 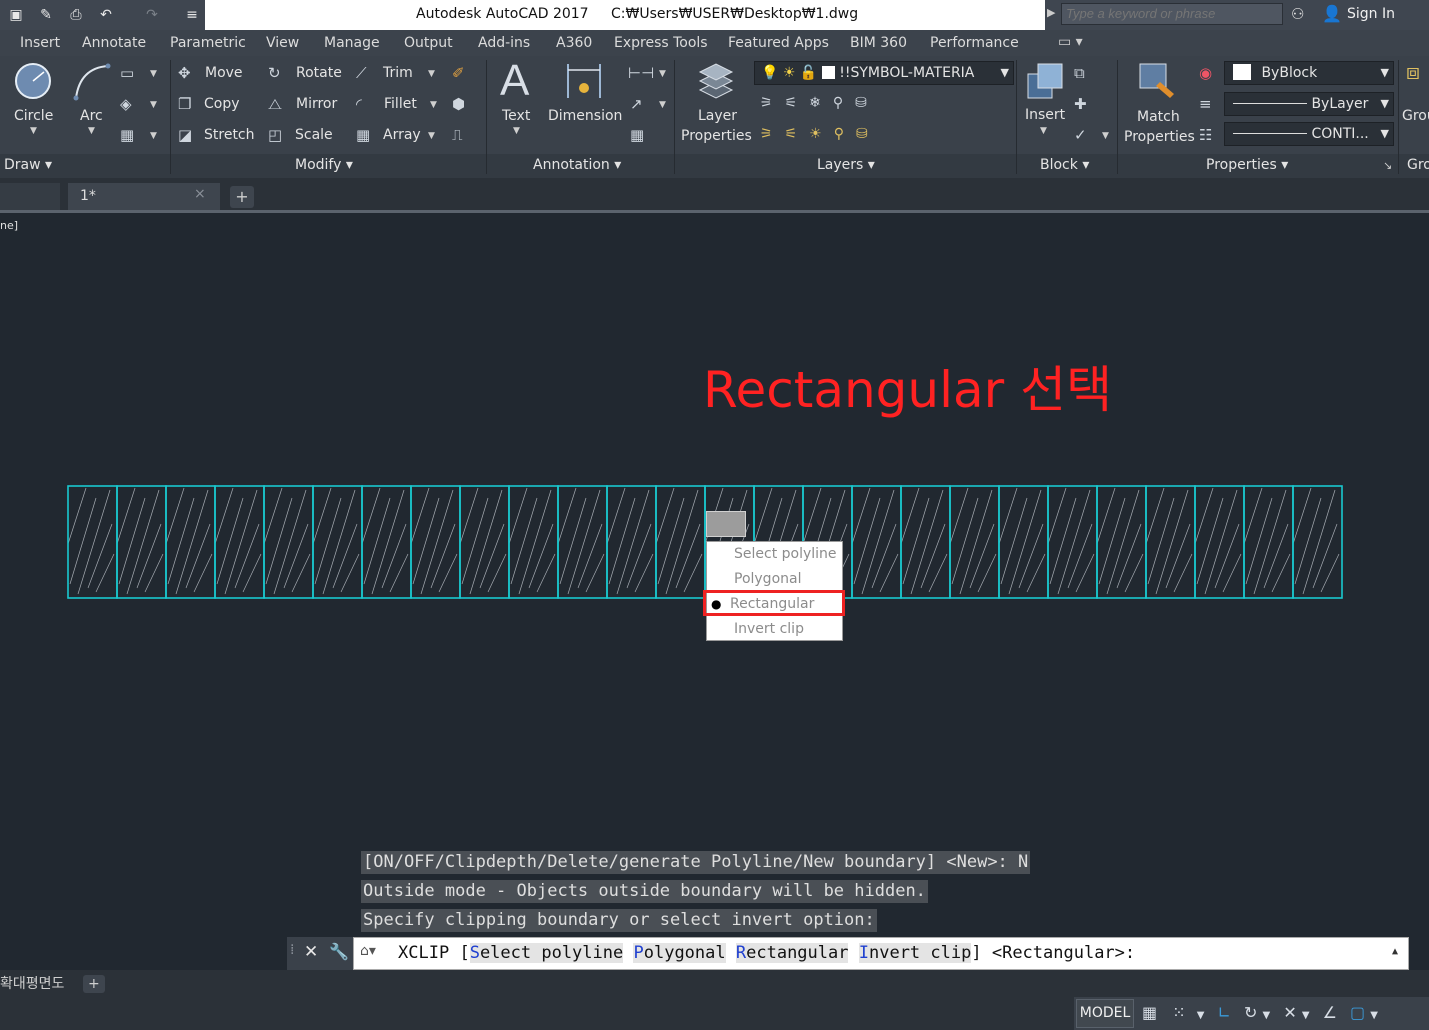 What do you see at coordinates (1387, 165) in the screenshot?
I see `panel-launcher-icon: ↘` at bounding box center [1387, 165].